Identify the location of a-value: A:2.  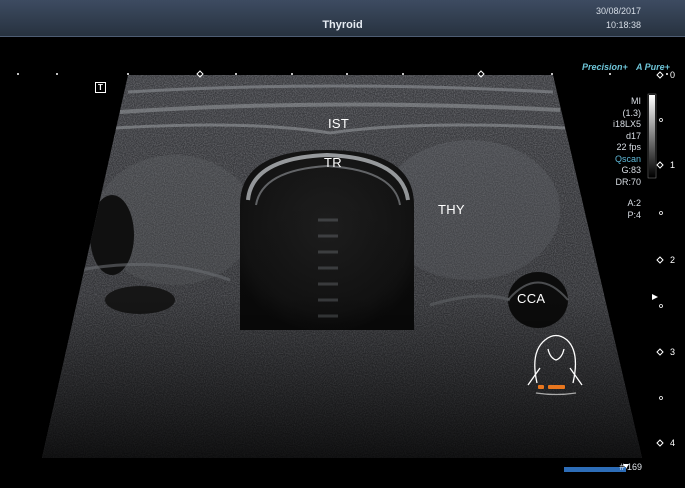
(634, 203).